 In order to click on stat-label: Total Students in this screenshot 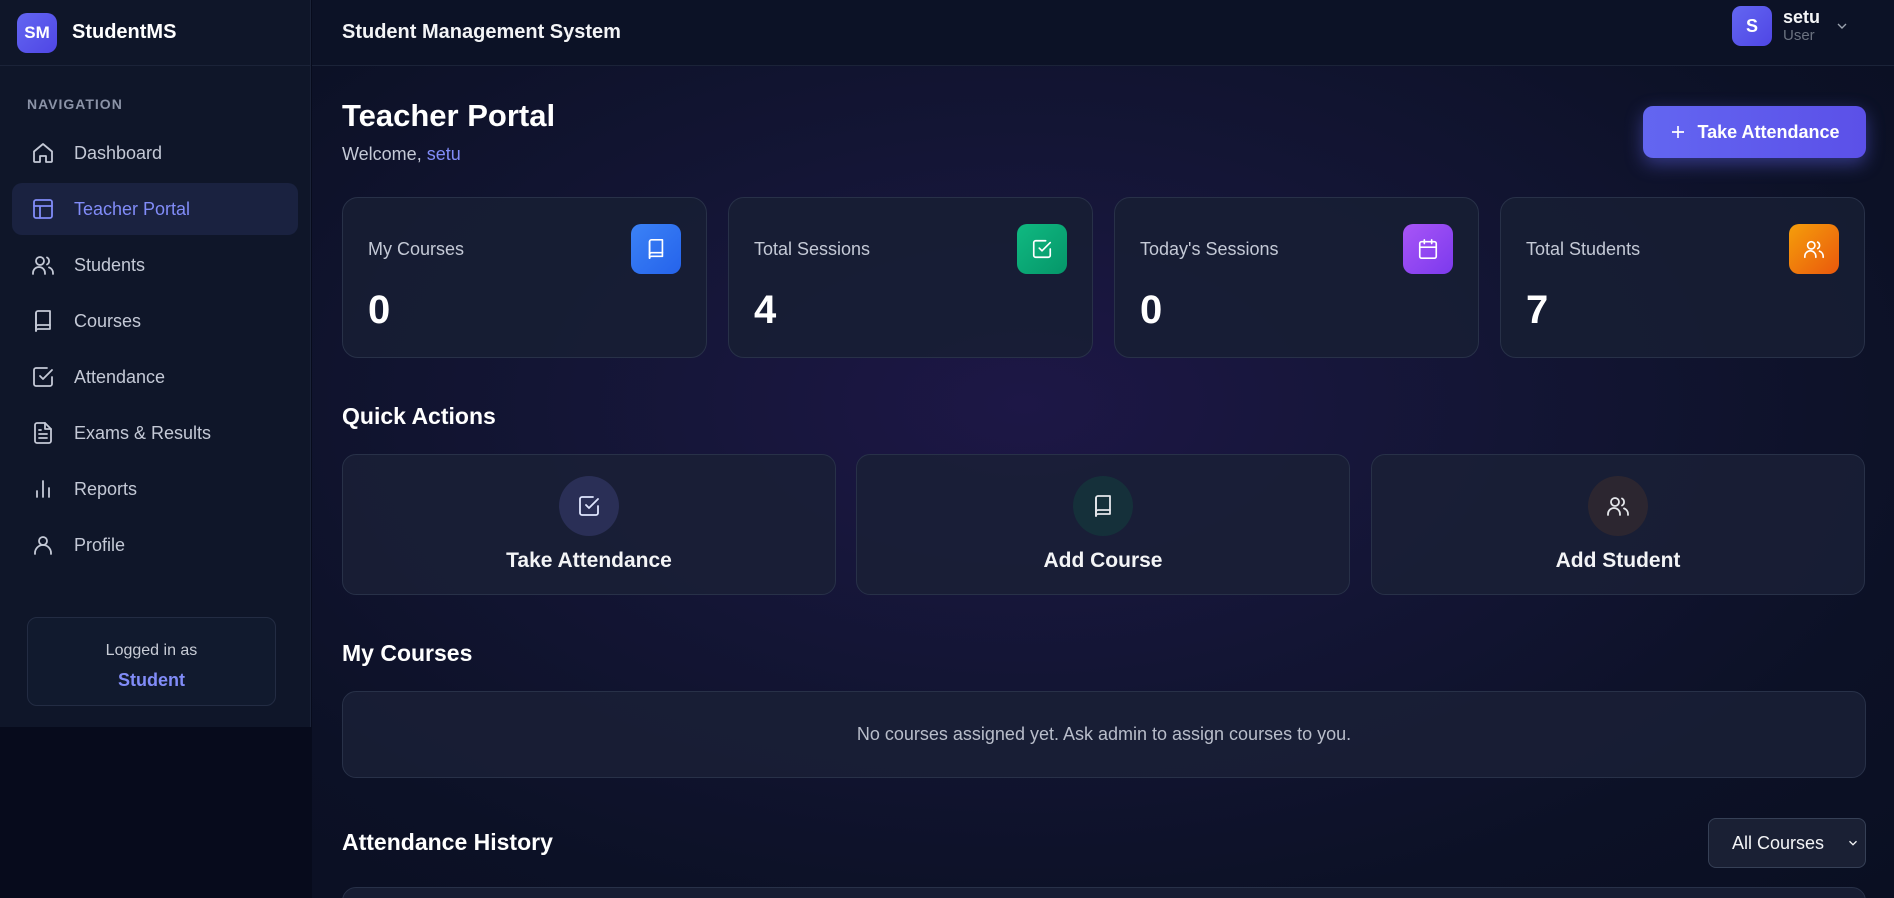, I will do `click(1583, 249)`.